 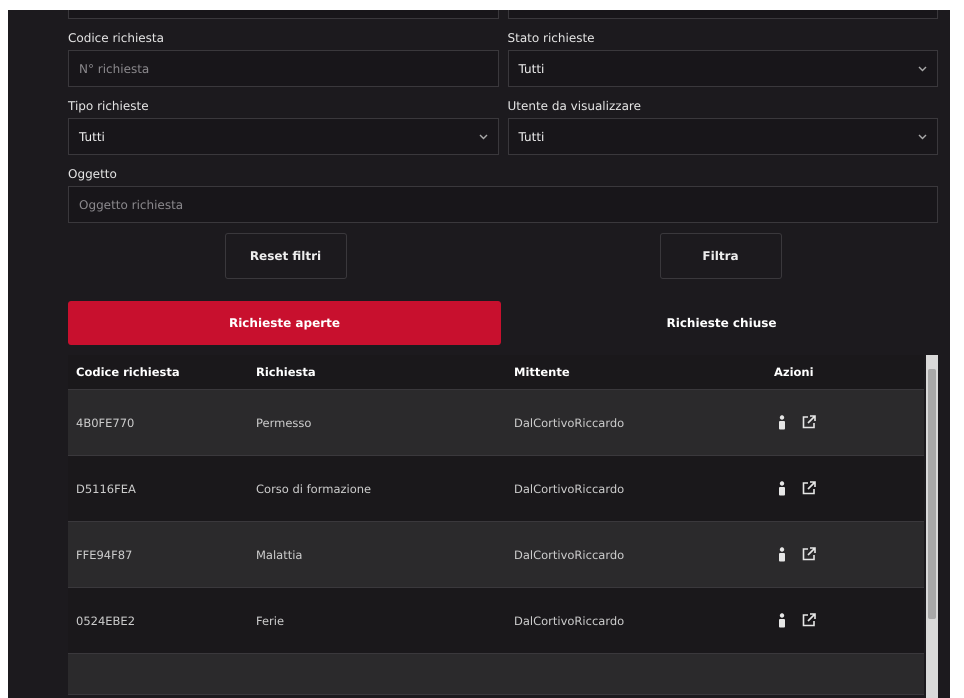 What do you see at coordinates (93, 174) in the screenshot?
I see `field-label: Oggetto` at bounding box center [93, 174].